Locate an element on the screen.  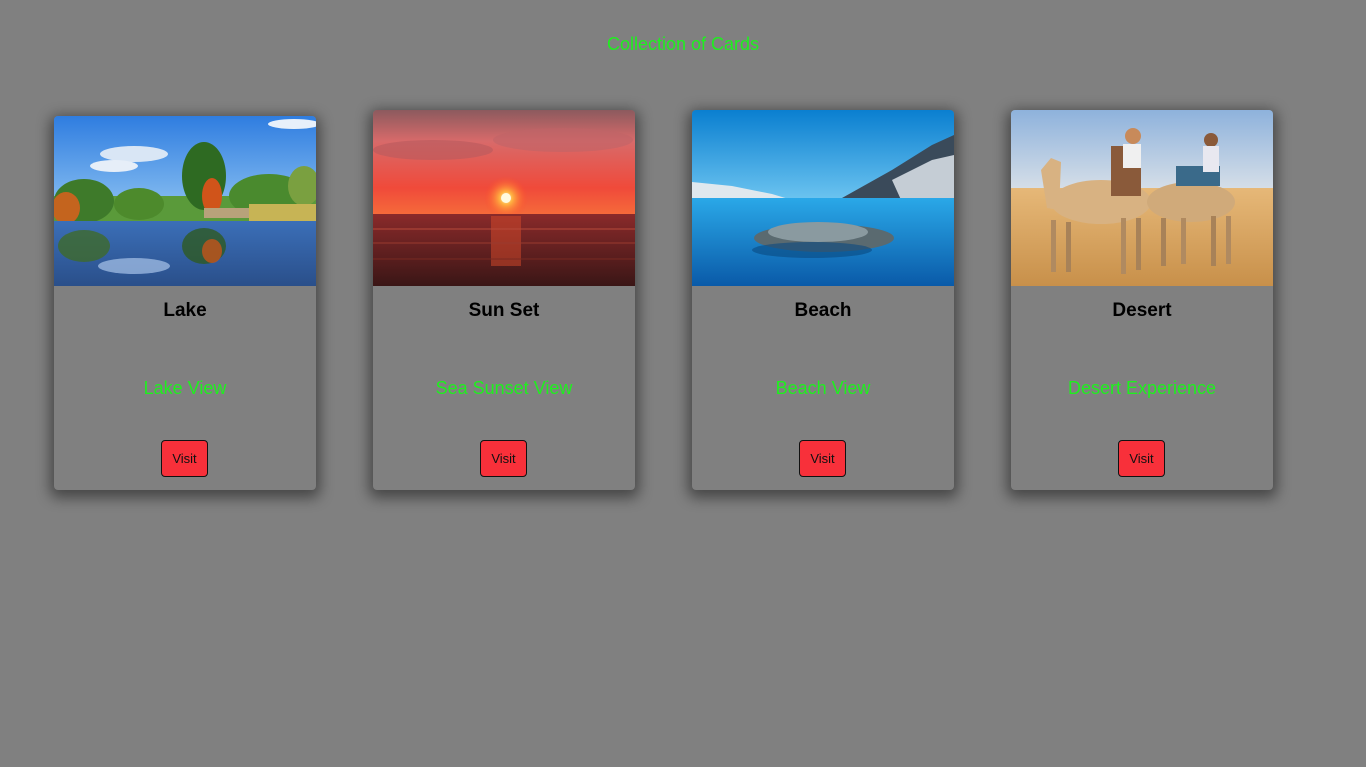
card-lake: Lake Lake View Visit is located at coordinates (185, 303).